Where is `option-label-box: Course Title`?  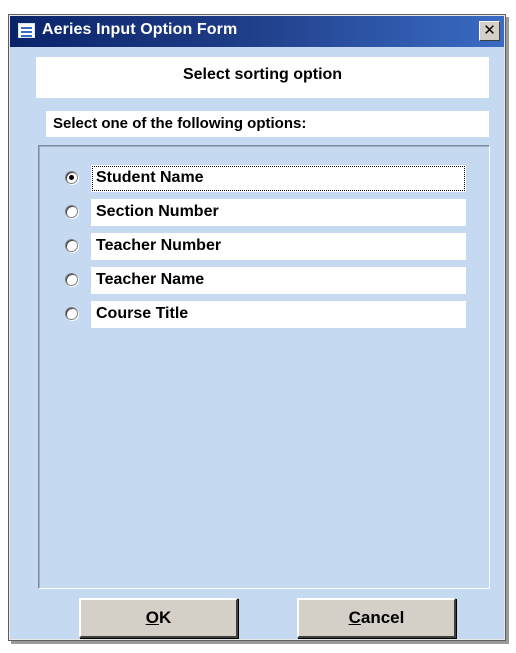 option-label-box: Course Title is located at coordinates (278, 314).